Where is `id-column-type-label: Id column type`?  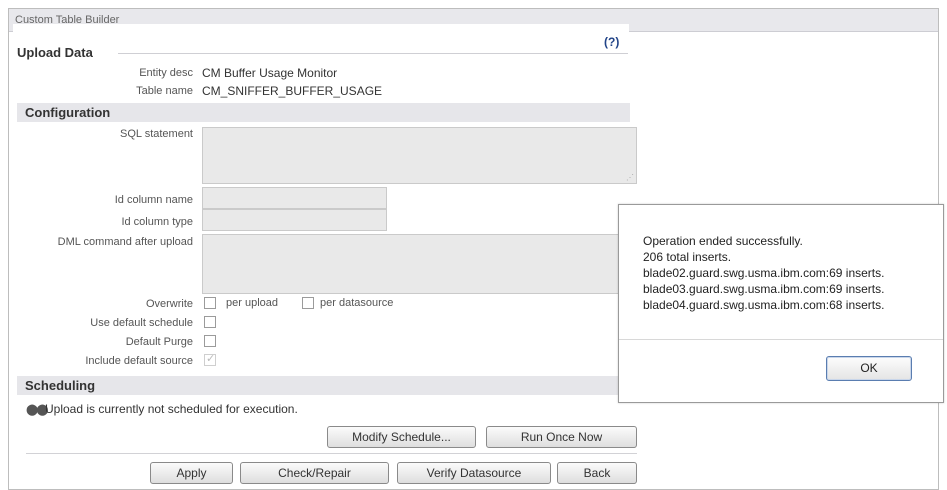 id-column-type-label: Id column type is located at coordinates (157, 222).